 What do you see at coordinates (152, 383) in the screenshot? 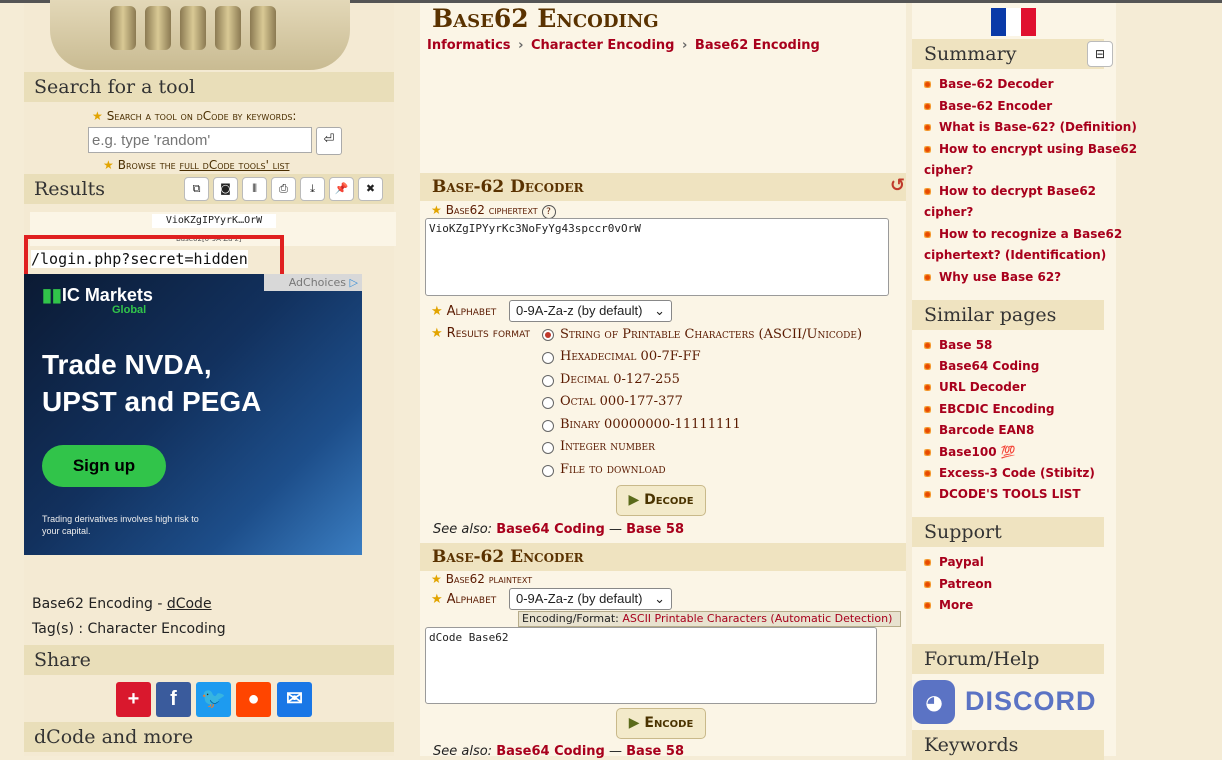
I see `ad-headline: Trade NVDA, UPST and PEGA` at bounding box center [152, 383].